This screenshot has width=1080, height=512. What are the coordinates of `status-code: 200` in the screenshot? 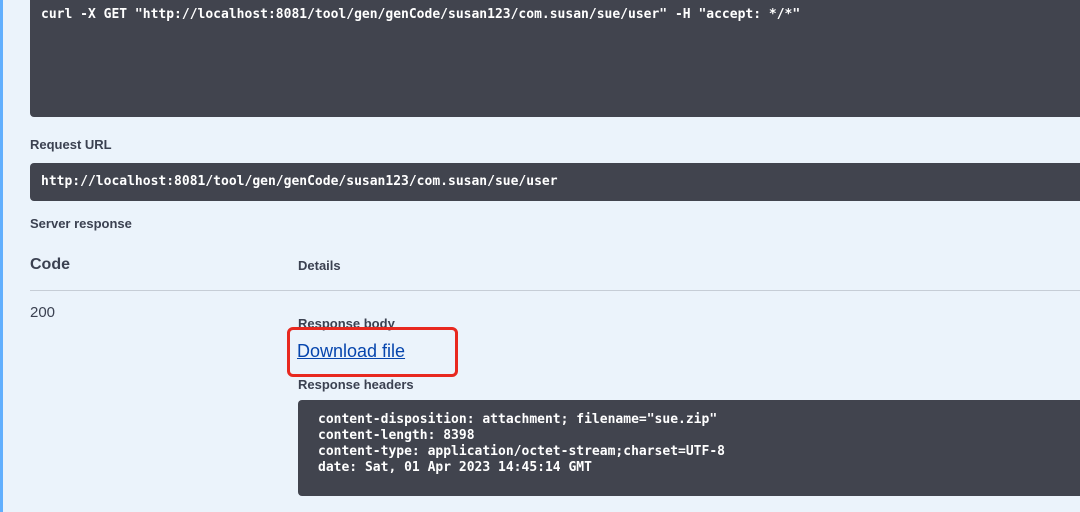 It's located at (43, 312).